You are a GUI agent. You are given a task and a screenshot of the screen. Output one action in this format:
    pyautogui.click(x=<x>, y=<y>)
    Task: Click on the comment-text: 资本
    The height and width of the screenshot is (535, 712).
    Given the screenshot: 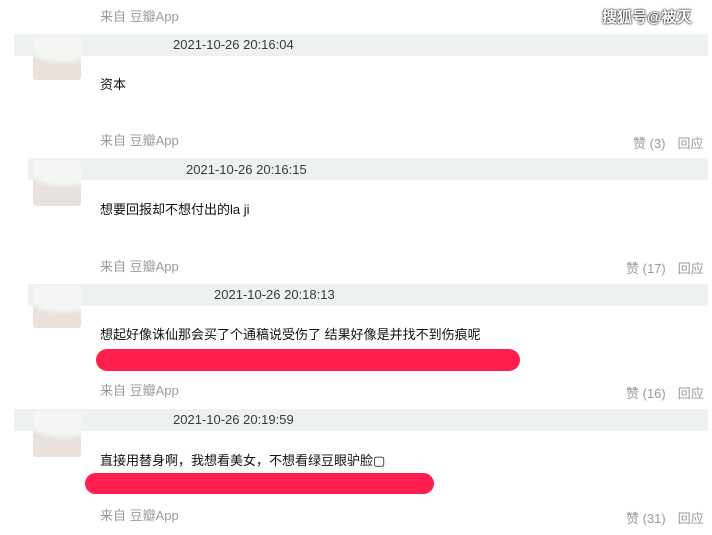 What is the action you would take?
    pyautogui.click(x=113, y=84)
    